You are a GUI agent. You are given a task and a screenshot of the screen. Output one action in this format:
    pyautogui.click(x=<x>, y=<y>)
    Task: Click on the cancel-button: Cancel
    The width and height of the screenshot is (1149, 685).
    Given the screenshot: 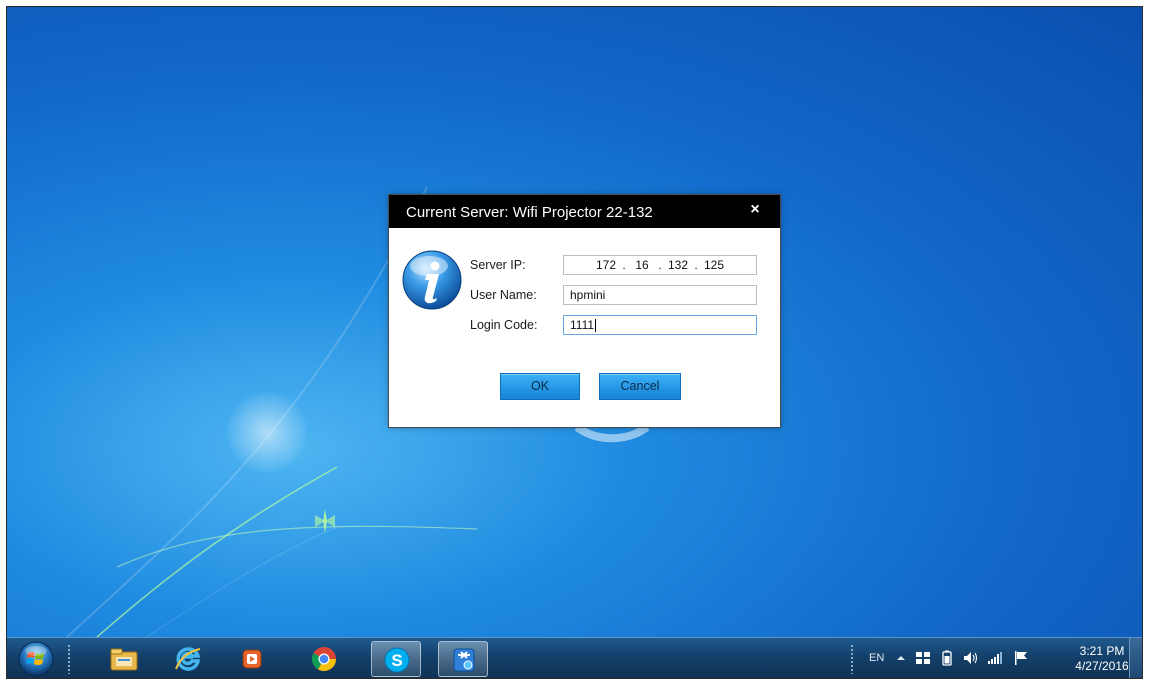 What is the action you would take?
    pyautogui.click(x=640, y=386)
    